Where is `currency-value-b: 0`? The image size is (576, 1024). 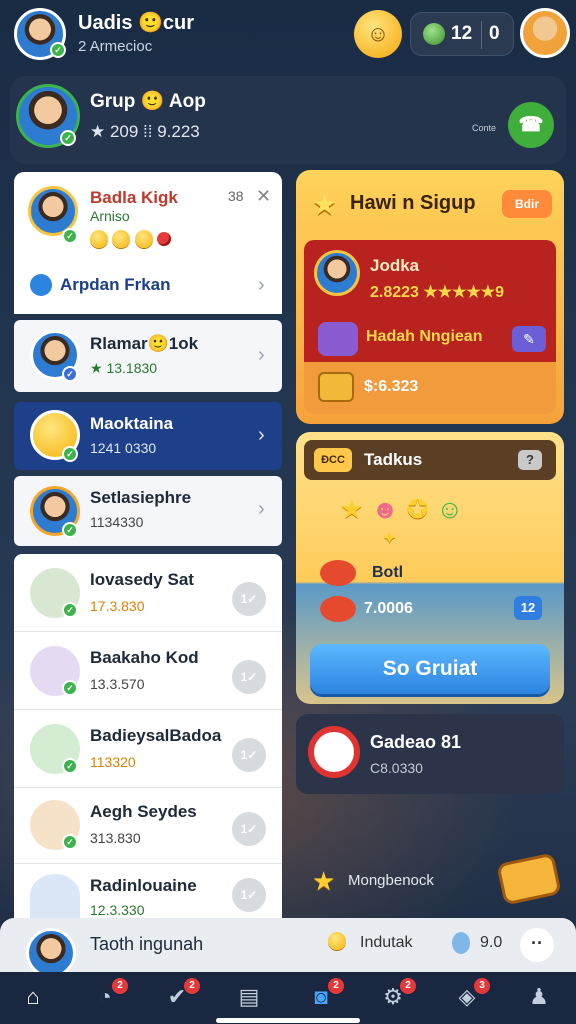
currency-value-b: 0 is located at coordinates (494, 33).